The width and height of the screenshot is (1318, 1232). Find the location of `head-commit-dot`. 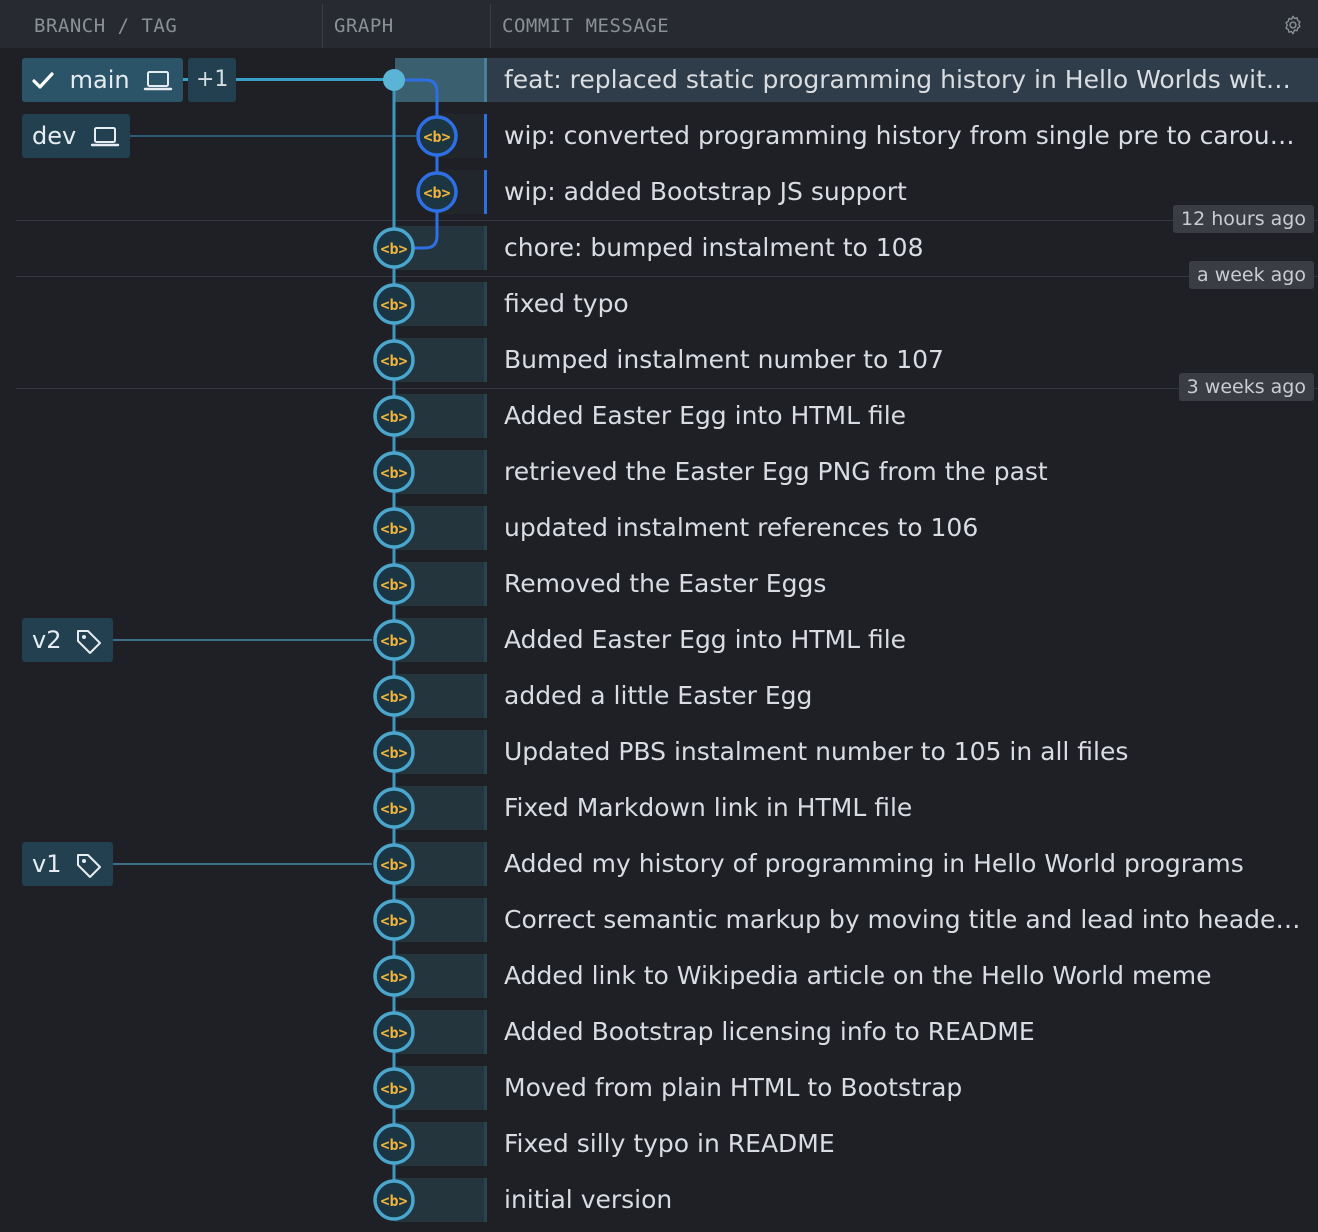

head-commit-dot is located at coordinates (394, 80).